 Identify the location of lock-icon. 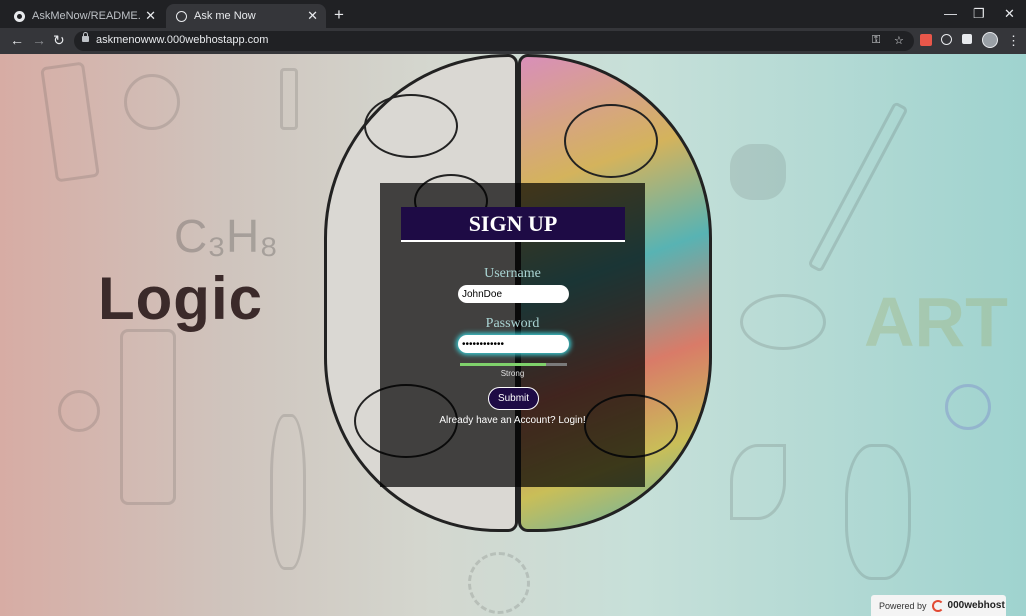
(85, 37).